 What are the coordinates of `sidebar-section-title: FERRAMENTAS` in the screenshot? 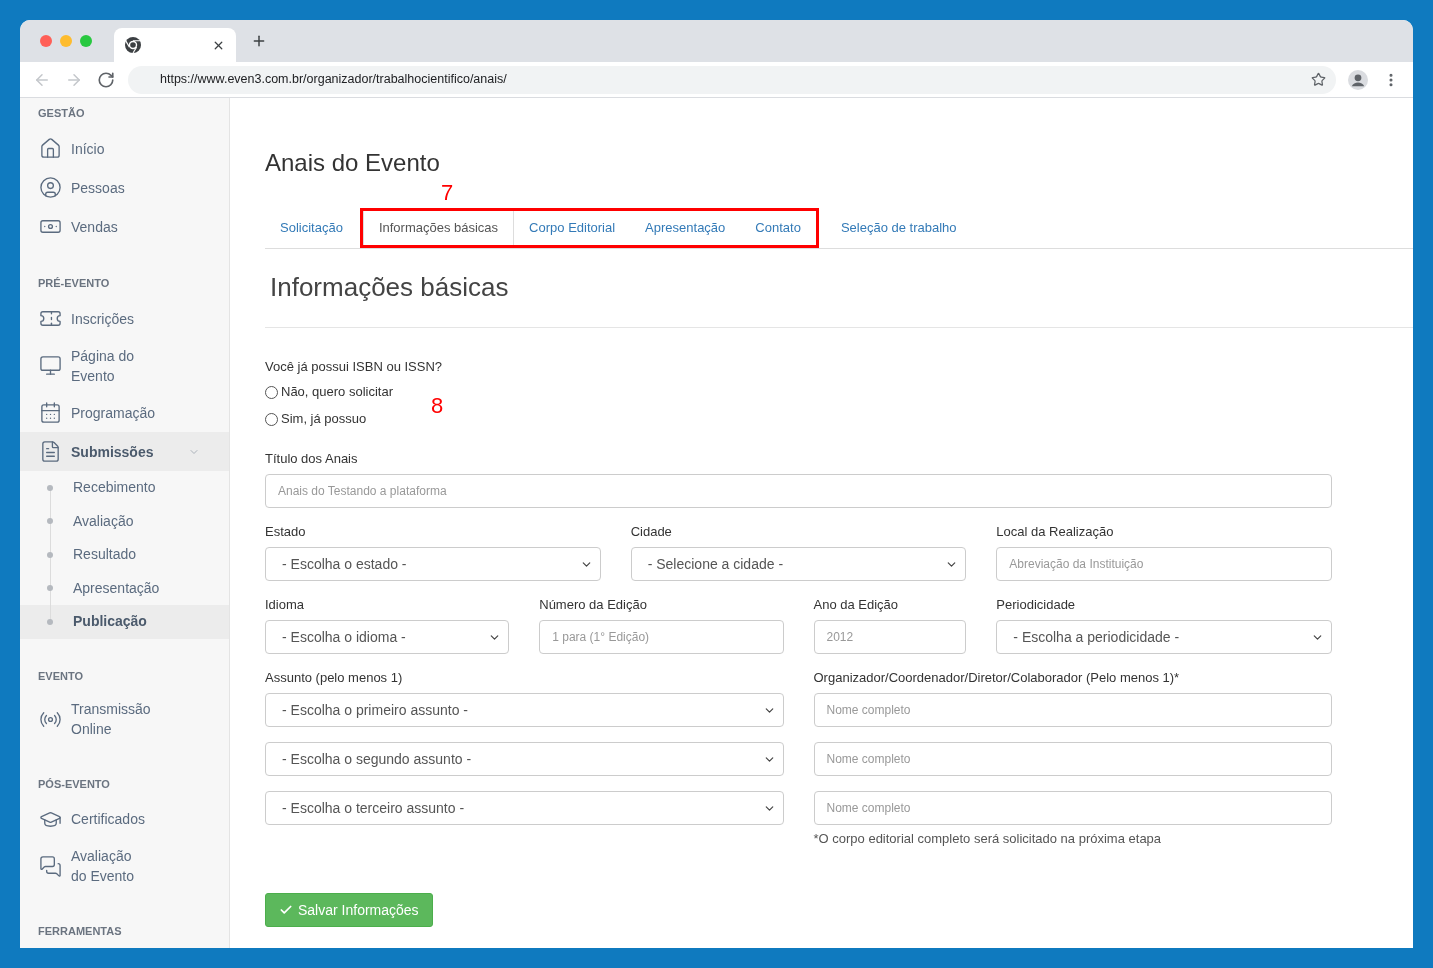 It's located at (80, 931).